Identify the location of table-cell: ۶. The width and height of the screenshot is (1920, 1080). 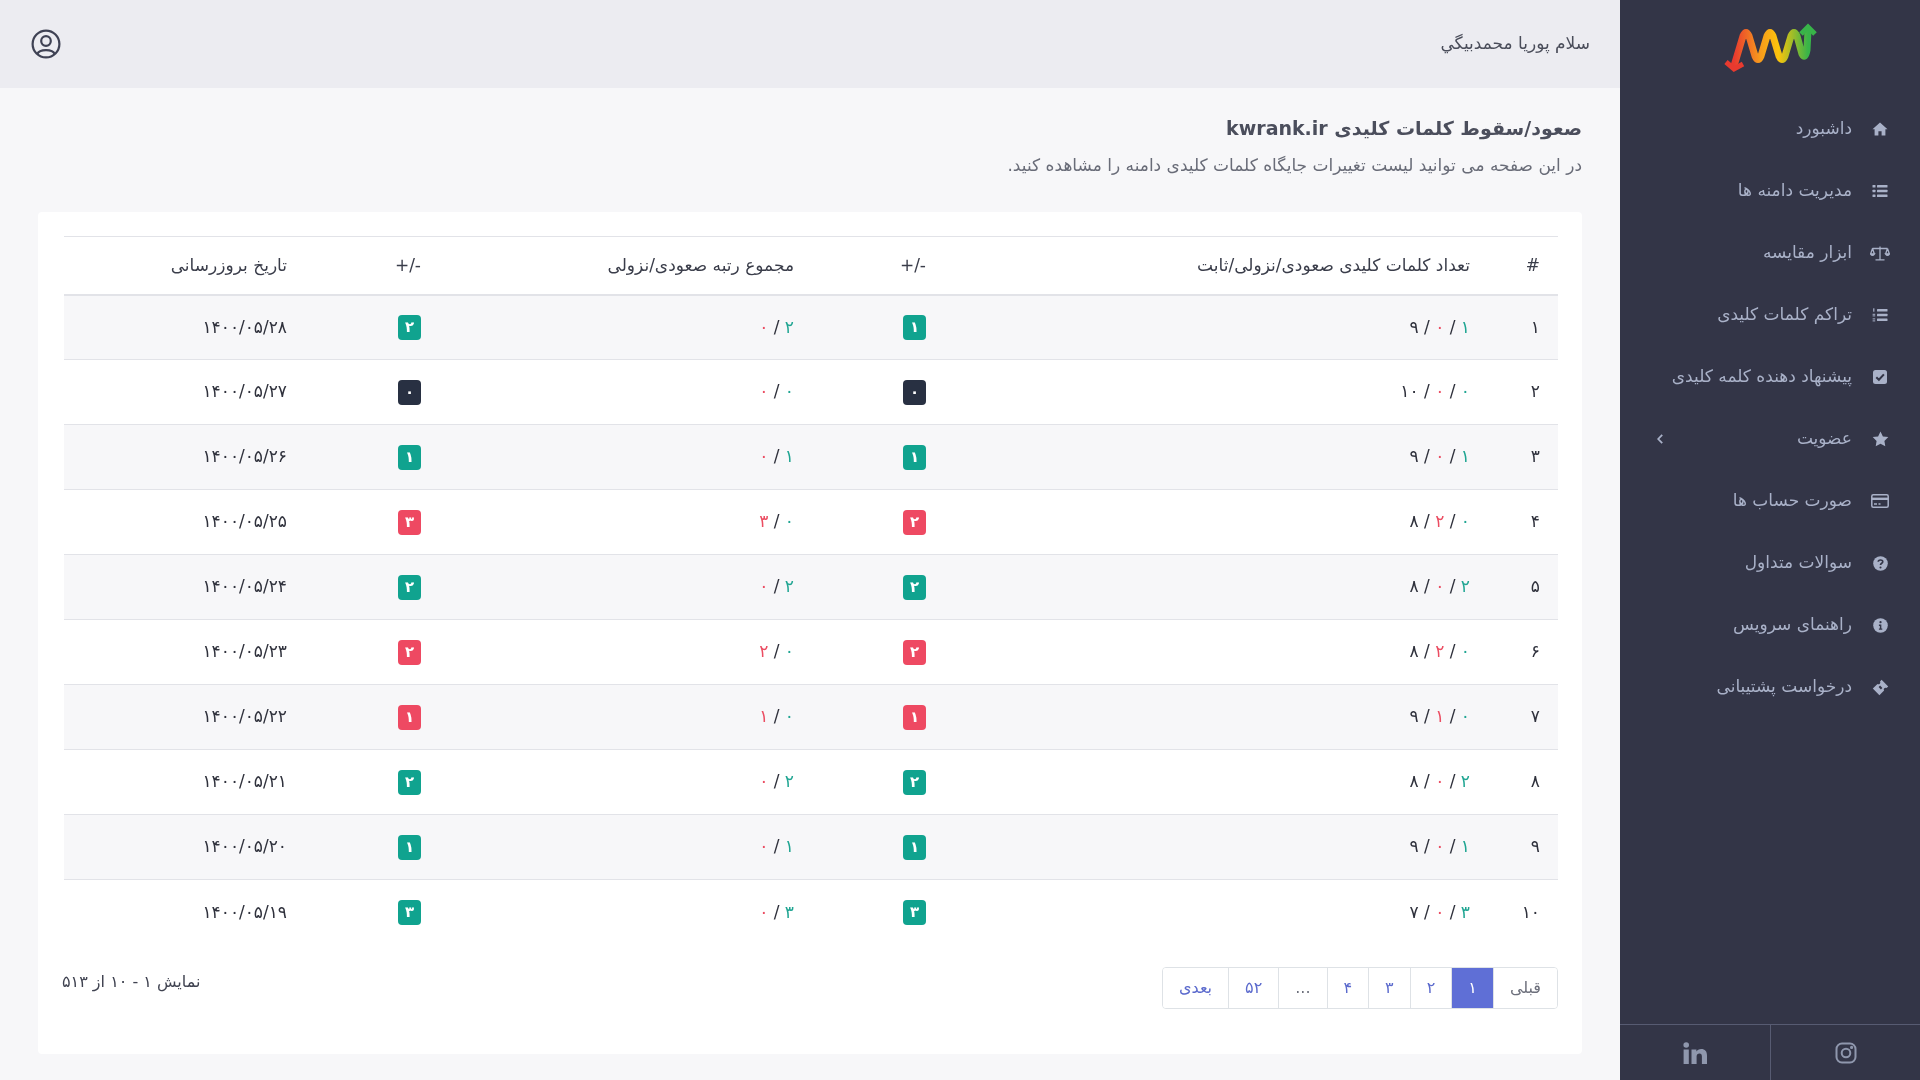
(1523, 652).